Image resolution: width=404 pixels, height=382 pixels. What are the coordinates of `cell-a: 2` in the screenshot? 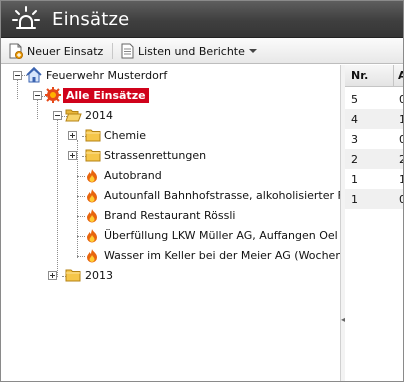 It's located at (401, 159).